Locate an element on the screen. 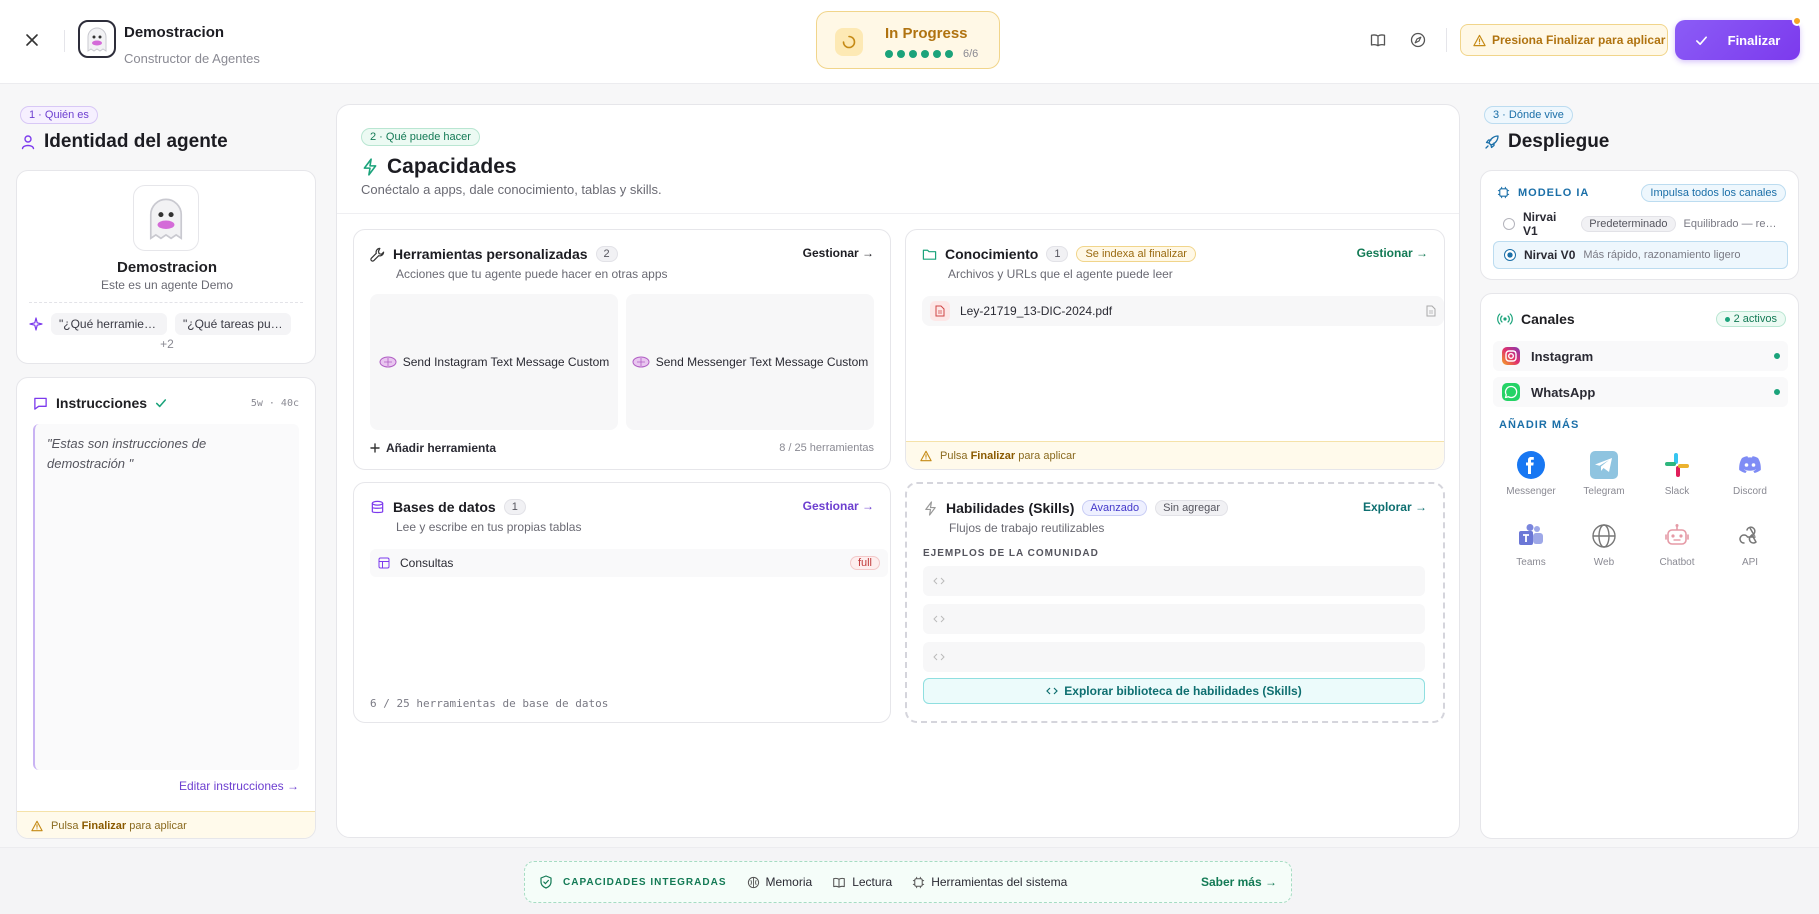 The height and width of the screenshot is (914, 1819). finalize-label: Finalizar is located at coordinates (1754, 40).